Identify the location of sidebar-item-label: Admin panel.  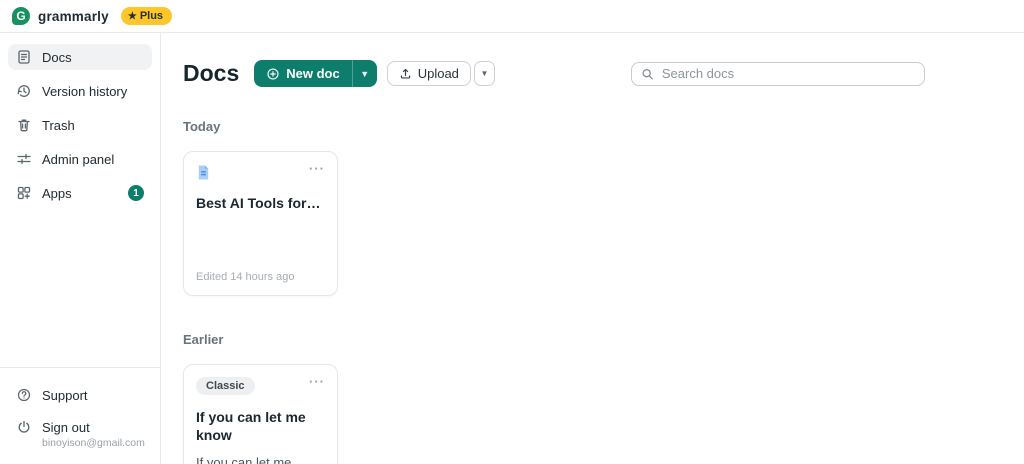
(78, 159).